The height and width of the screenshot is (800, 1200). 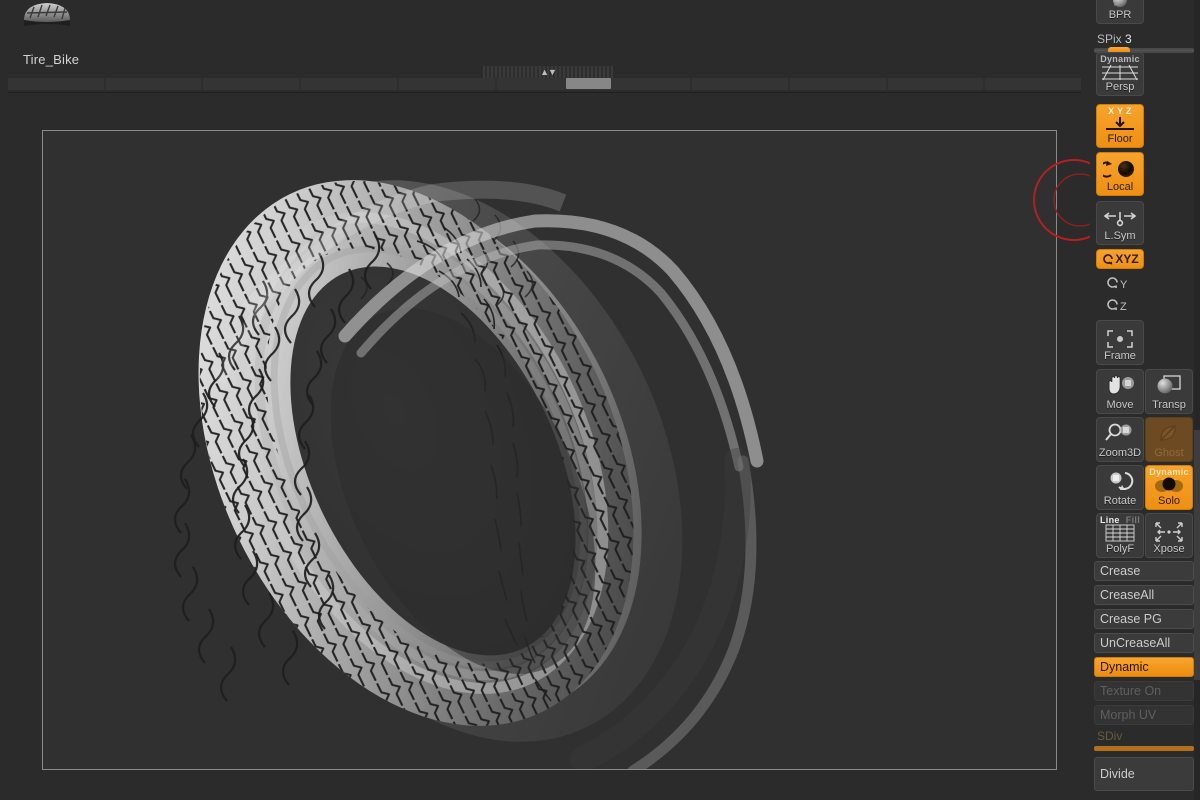 I want to click on local-label: Local, so click(x=1120, y=187).